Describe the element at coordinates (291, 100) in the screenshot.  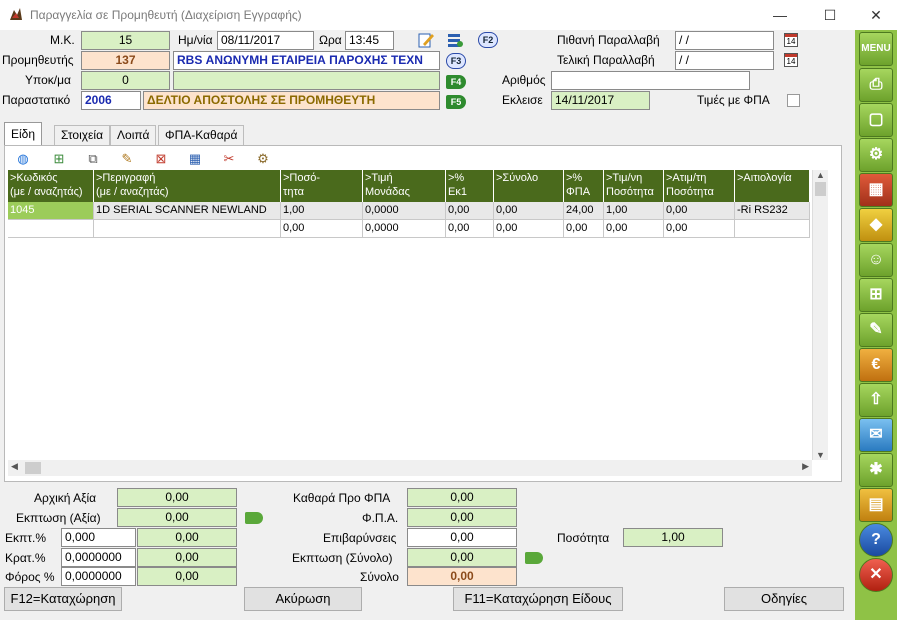
I see `document-name-field: ΔΕΛΤΙΟ ΑΠΟΣΤΟΛΗΣ ΣΕ ΠΡΟΜΗΘΕΥΤΗ` at that location.